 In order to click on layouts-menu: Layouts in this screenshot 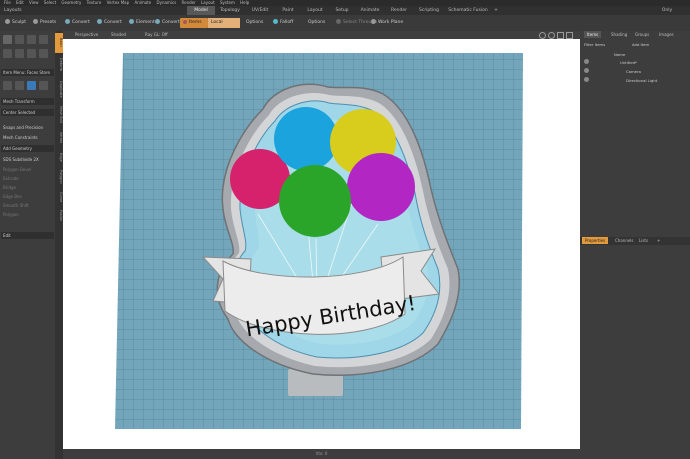, I will do `click(17, 10)`.